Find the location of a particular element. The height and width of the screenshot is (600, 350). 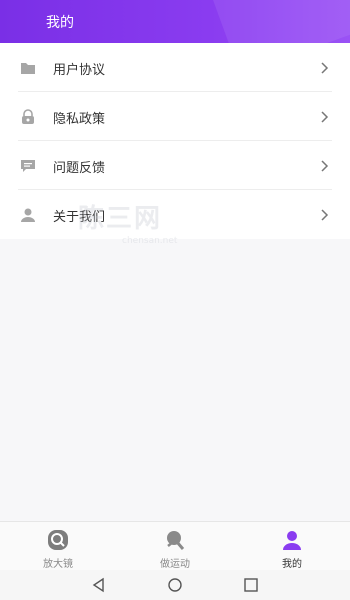

magnifier-icon is located at coordinates (58, 540).